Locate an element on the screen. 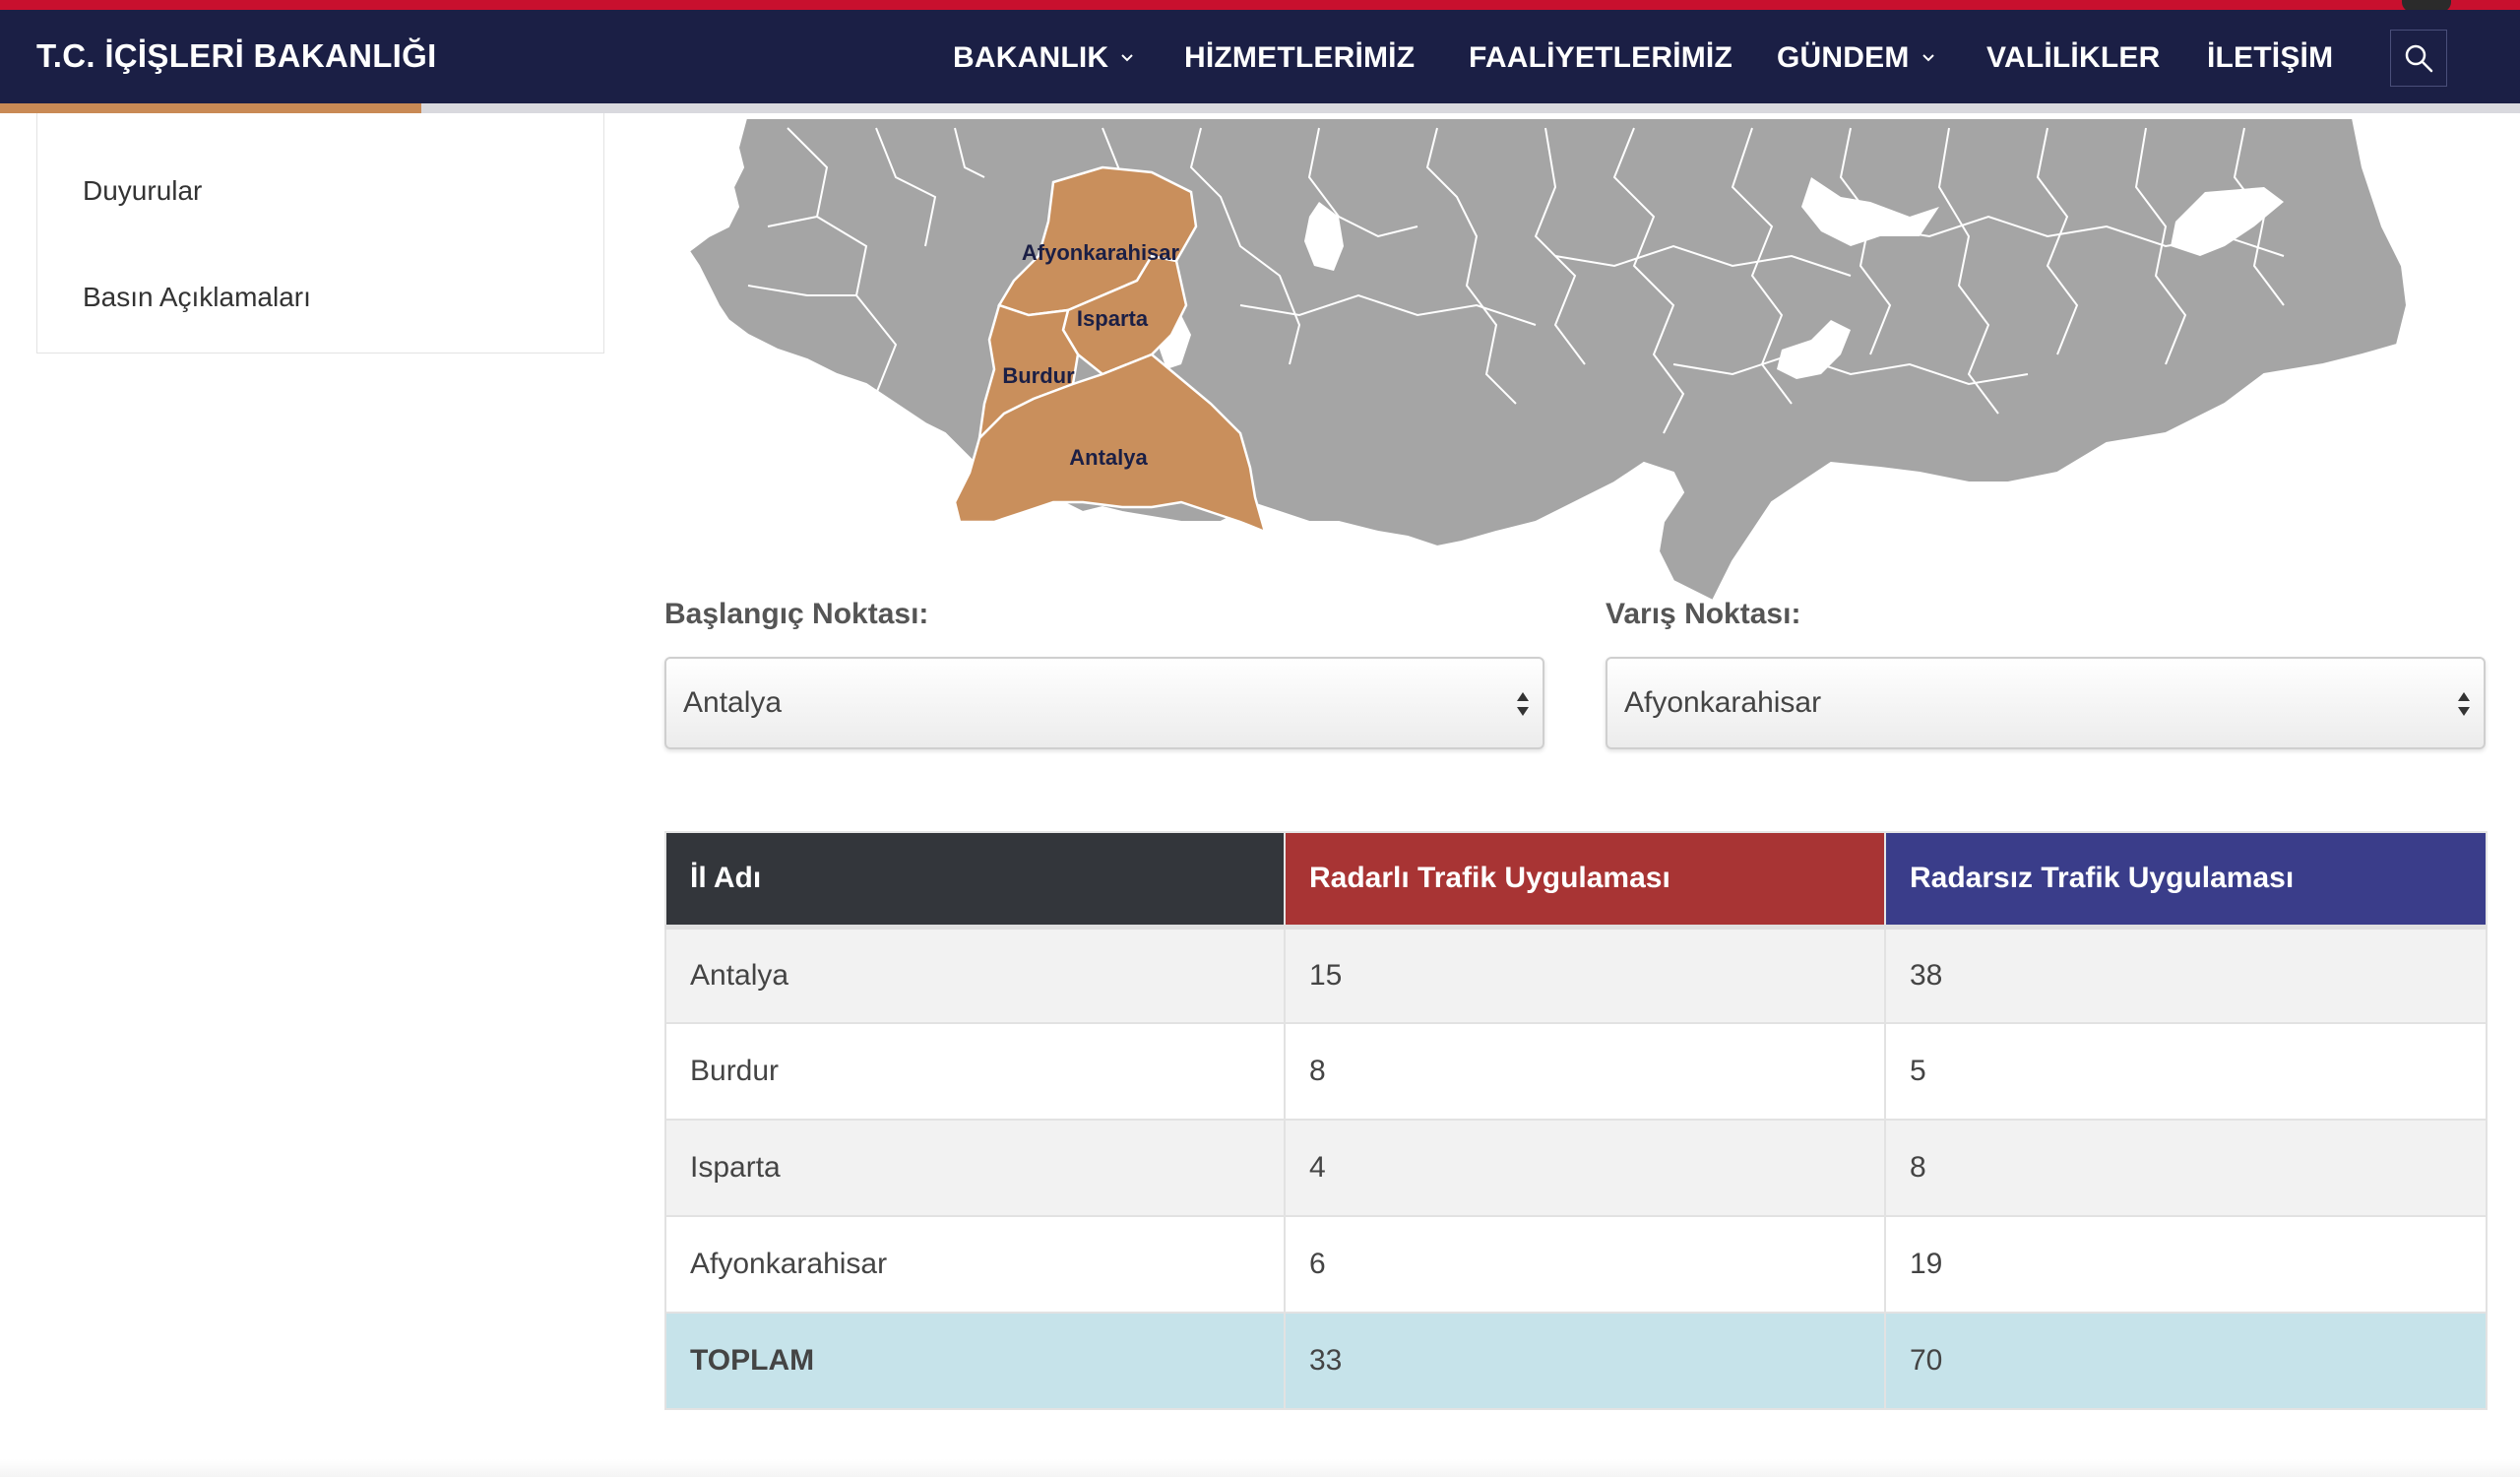  nav-item-gundem: GÜNDEM is located at coordinates (1856, 58).